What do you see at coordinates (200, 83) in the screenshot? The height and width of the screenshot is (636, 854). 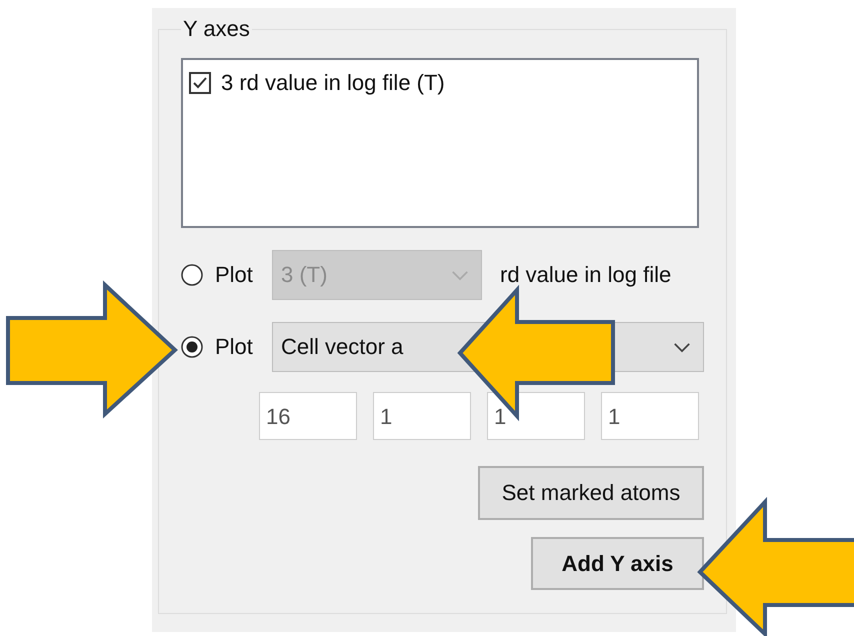 I see `checkbox` at bounding box center [200, 83].